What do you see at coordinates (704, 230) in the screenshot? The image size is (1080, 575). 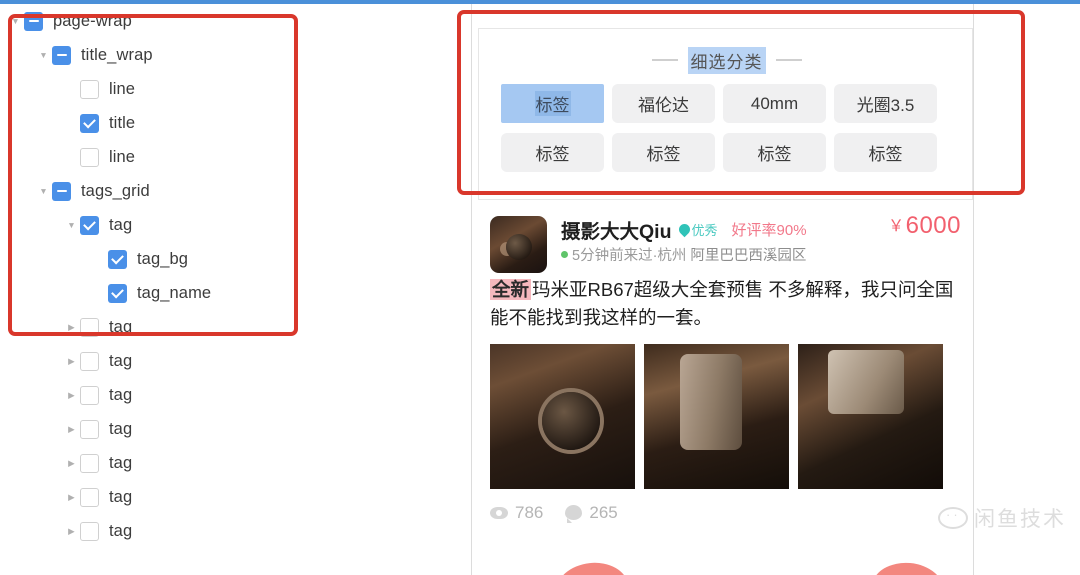 I see `status-badge-label: 优秀` at bounding box center [704, 230].